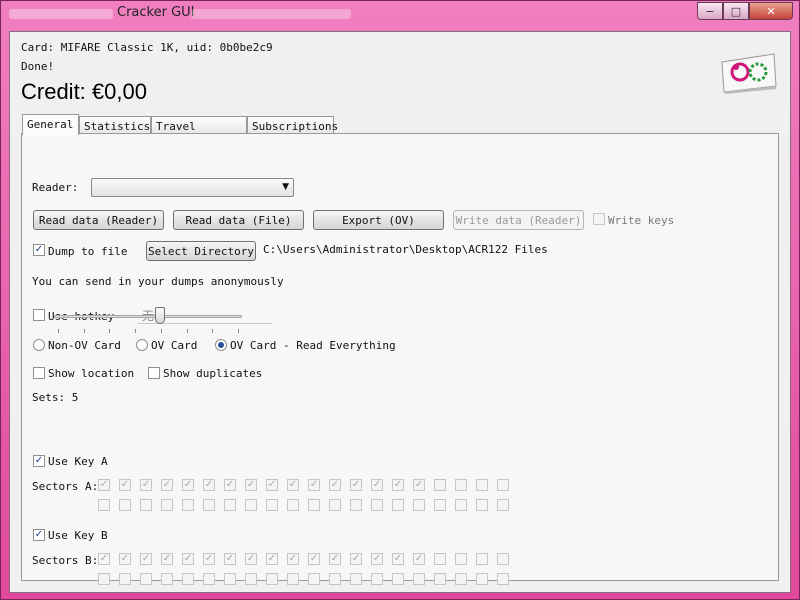 The width and height of the screenshot is (800, 600). Describe the element at coordinates (142, 345) in the screenshot. I see `radio-ov-card` at that location.